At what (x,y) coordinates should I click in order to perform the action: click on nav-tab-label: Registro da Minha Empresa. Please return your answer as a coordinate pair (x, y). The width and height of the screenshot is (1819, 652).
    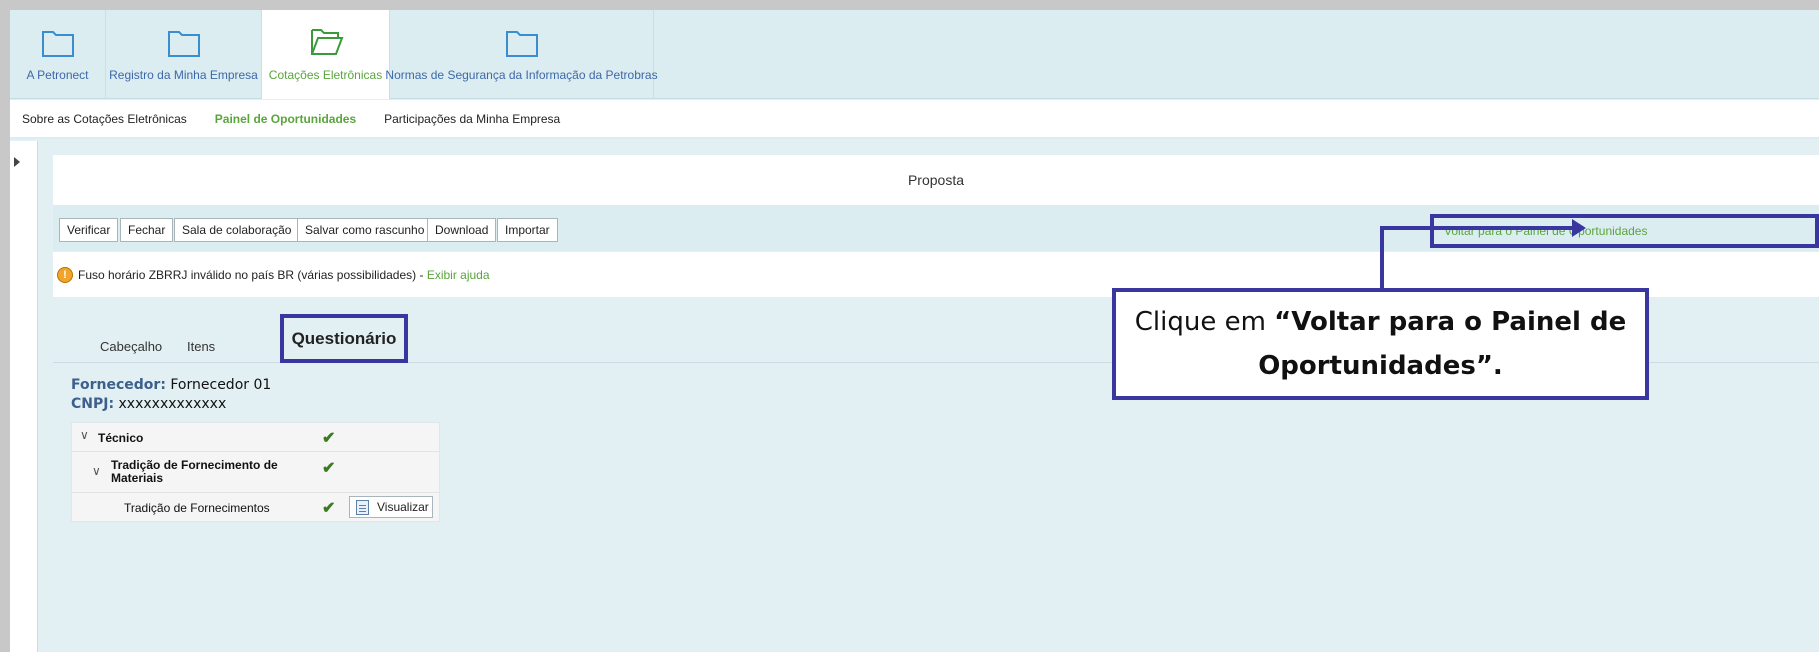
    Looking at the image, I should click on (183, 75).